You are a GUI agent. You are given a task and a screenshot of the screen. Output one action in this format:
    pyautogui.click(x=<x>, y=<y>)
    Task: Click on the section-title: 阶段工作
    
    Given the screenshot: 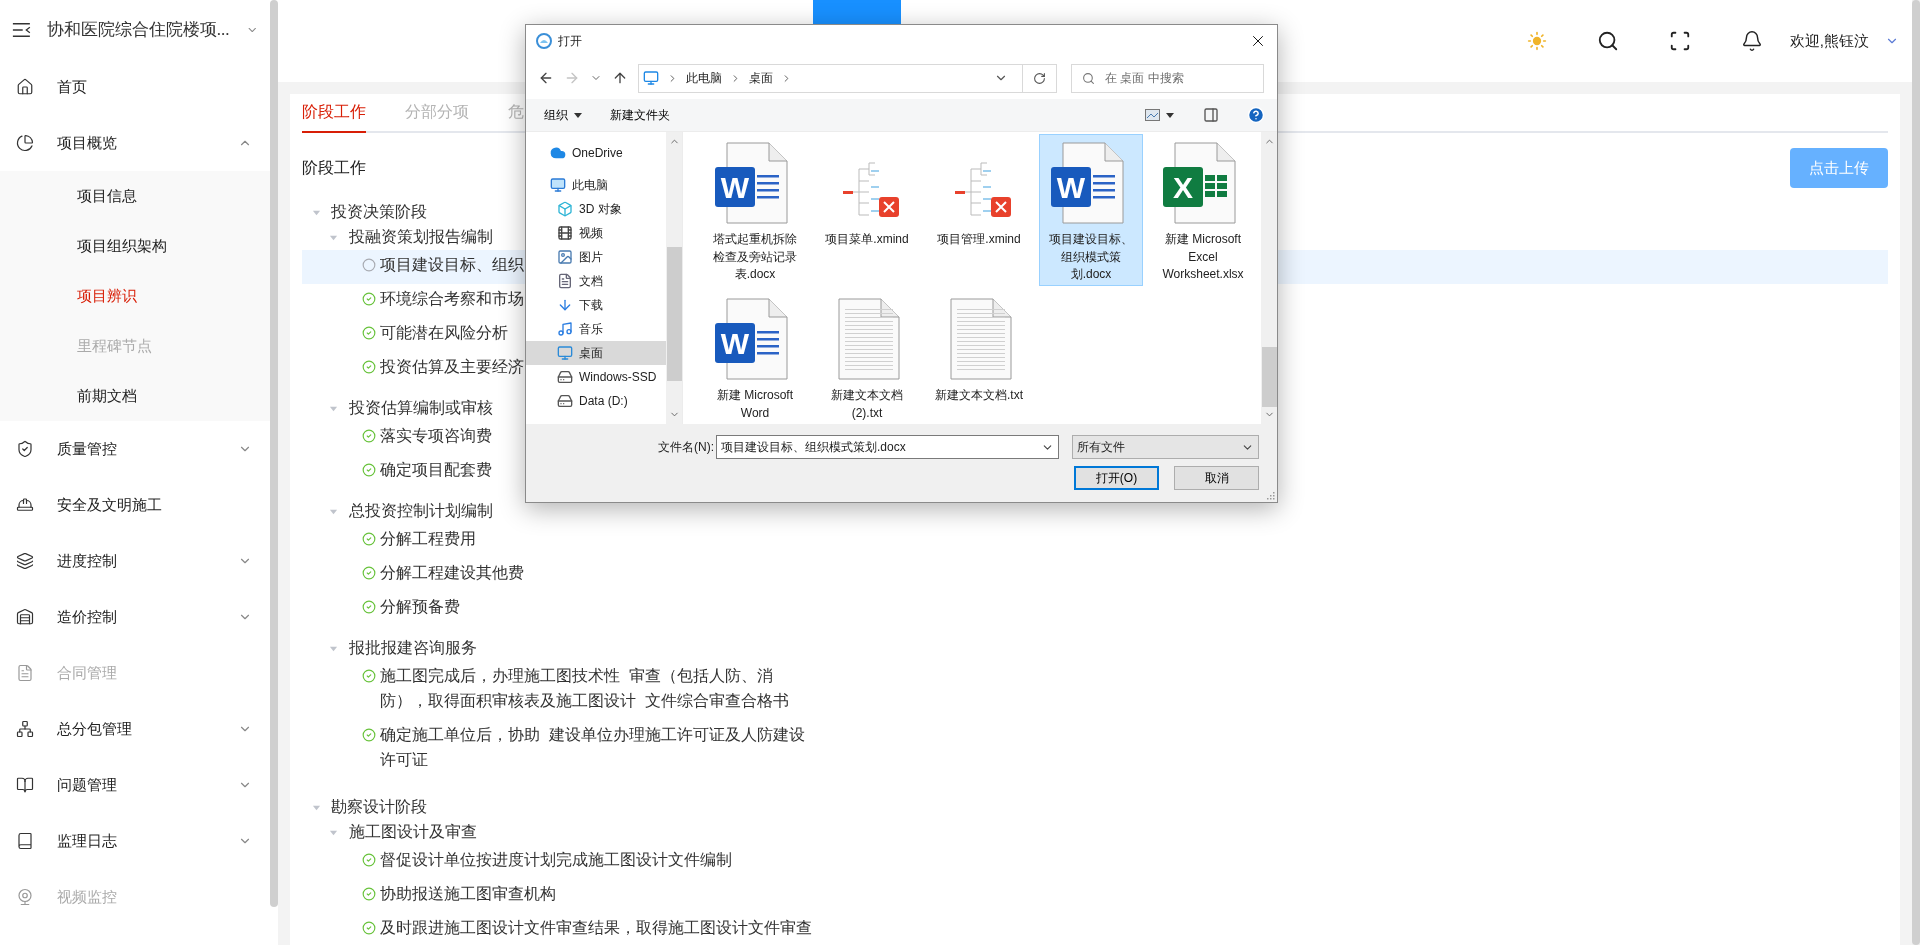 What is the action you would take?
    pyautogui.click(x=334, y=167)
    